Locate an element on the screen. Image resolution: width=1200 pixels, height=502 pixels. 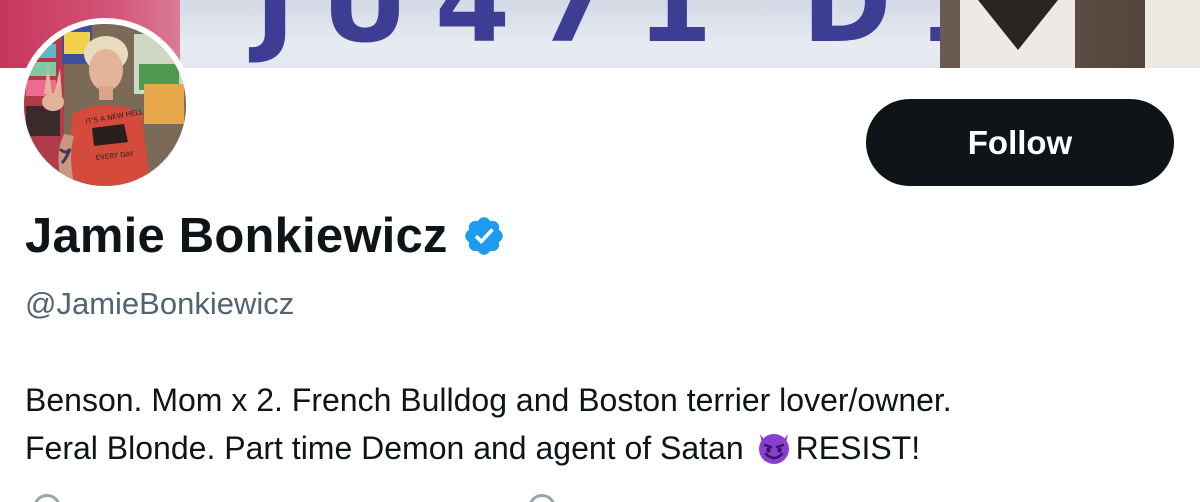
verified-badge-icon is located at coordinates (484, 236).